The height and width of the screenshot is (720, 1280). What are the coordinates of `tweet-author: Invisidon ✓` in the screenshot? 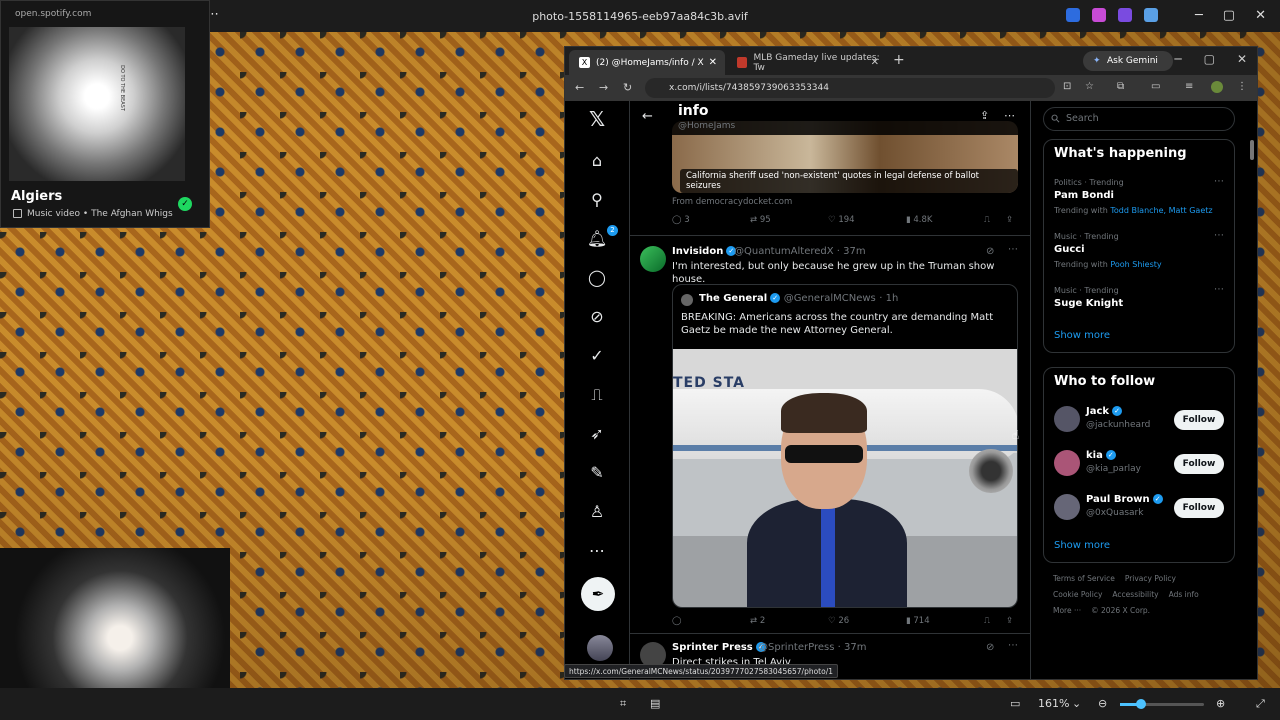 It's located at (704, 251).